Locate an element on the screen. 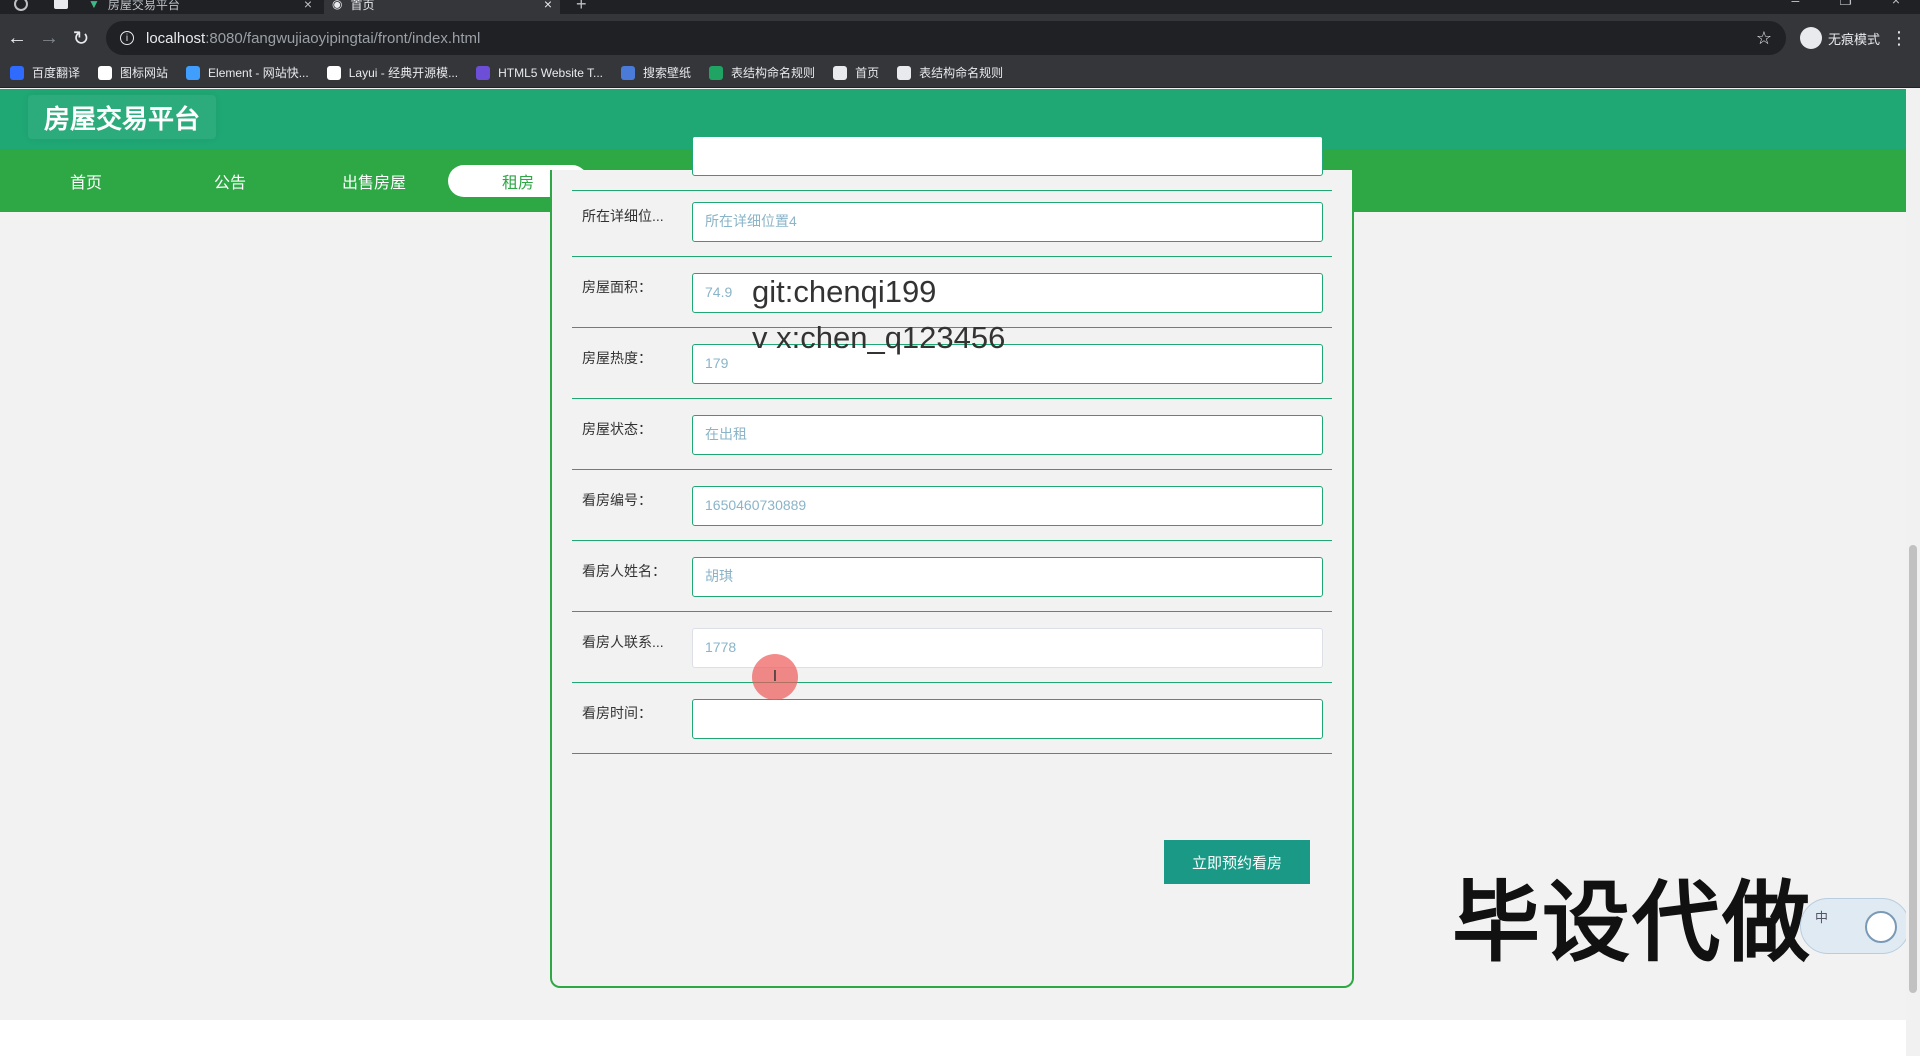  bookmark-label: 首页 is located at coordinates (867, 73).